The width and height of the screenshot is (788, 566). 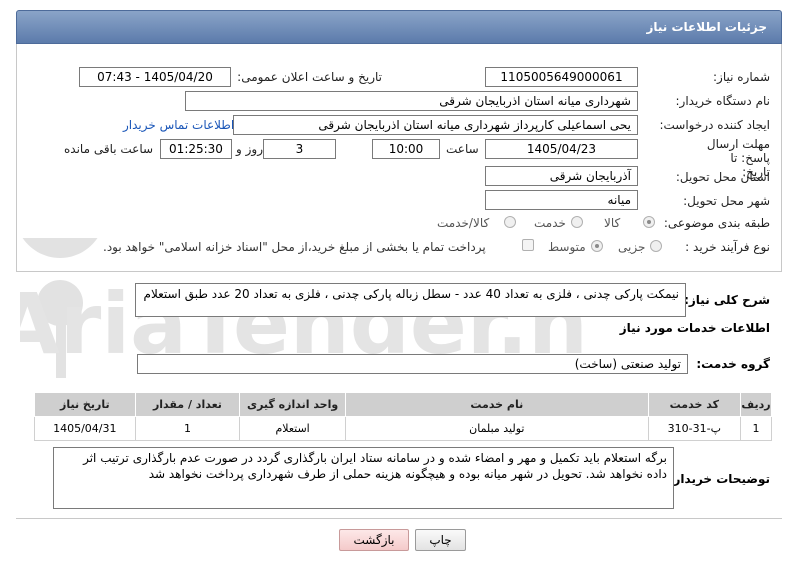 I want to click on process-option-minor: جزیی, so click(x=632, y=247).